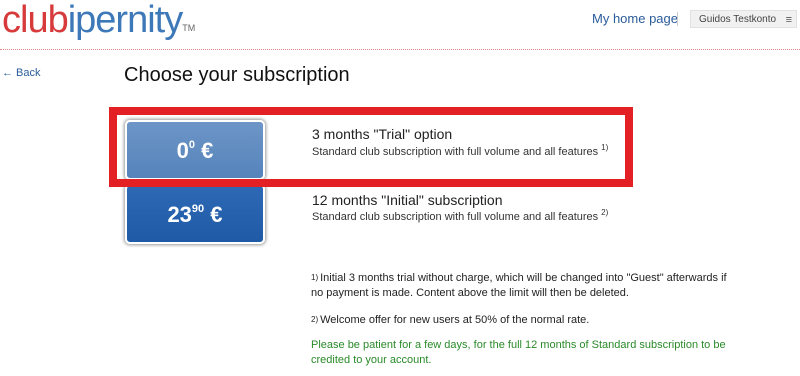 The width and height of the screenshot is (800, 376). What do you see at coordinates (788, 20) in the screenshot?
I see `hamburger-menu-icon: ≡` at bounding box center [788, 20].